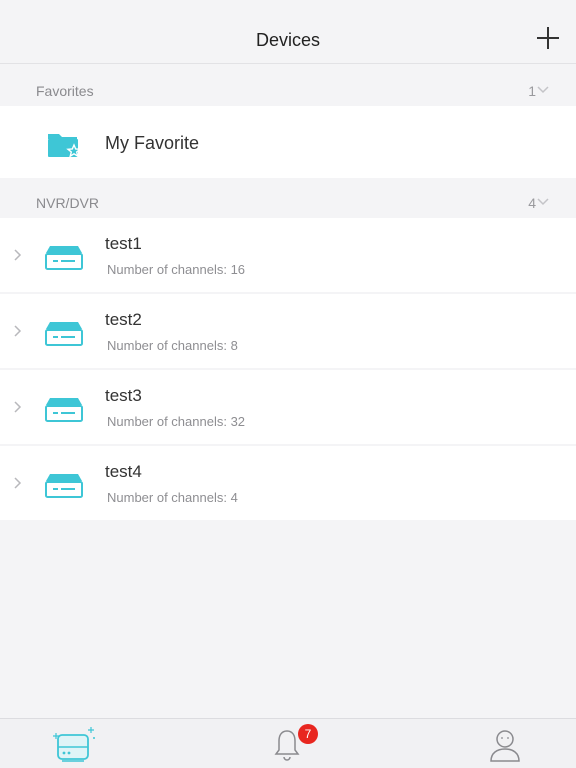  What do you see at coordinates (123, 395) in the screenshot?
I see `device-name: test3` at bounding box center [123, 395].